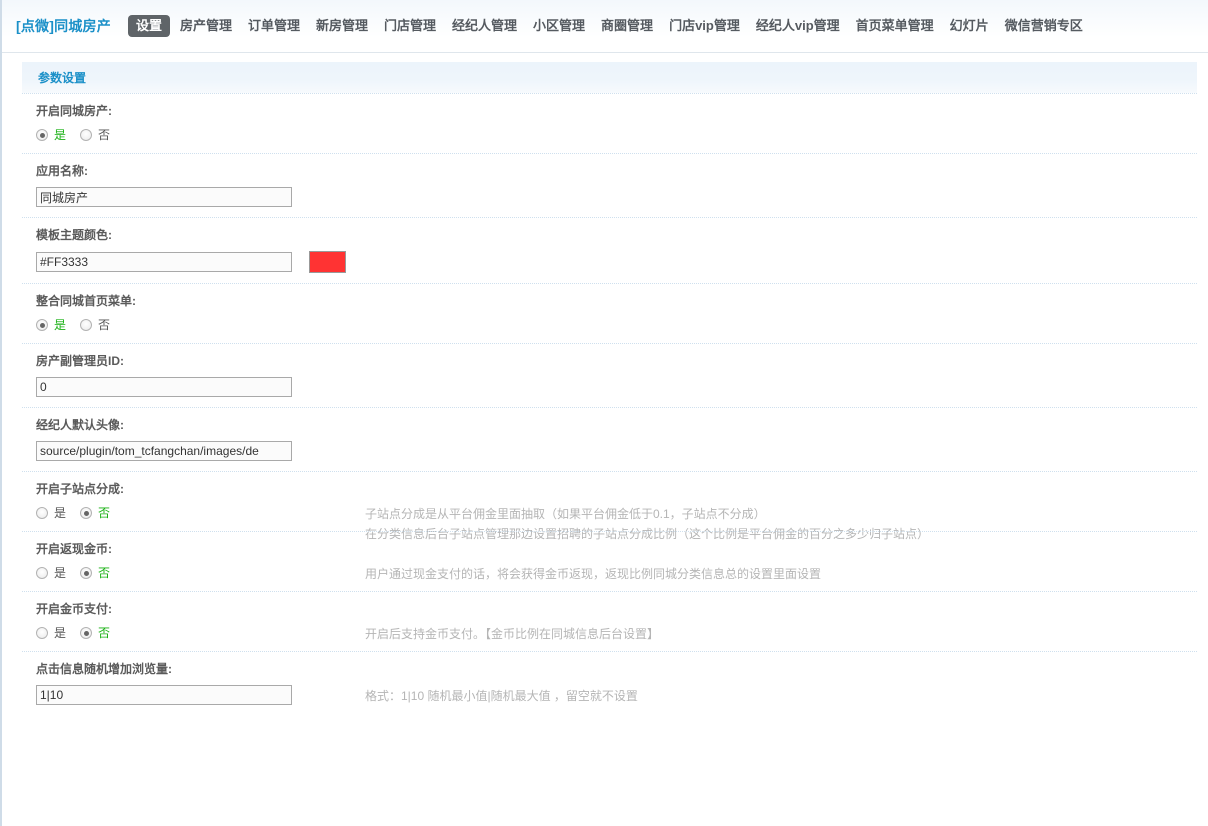 This screenshot has width=1208, height=826. What do you see at coordinates (609, 451) in the screenshot?
I see `body-agent-default-avatar` at bounding box center [609, 451].